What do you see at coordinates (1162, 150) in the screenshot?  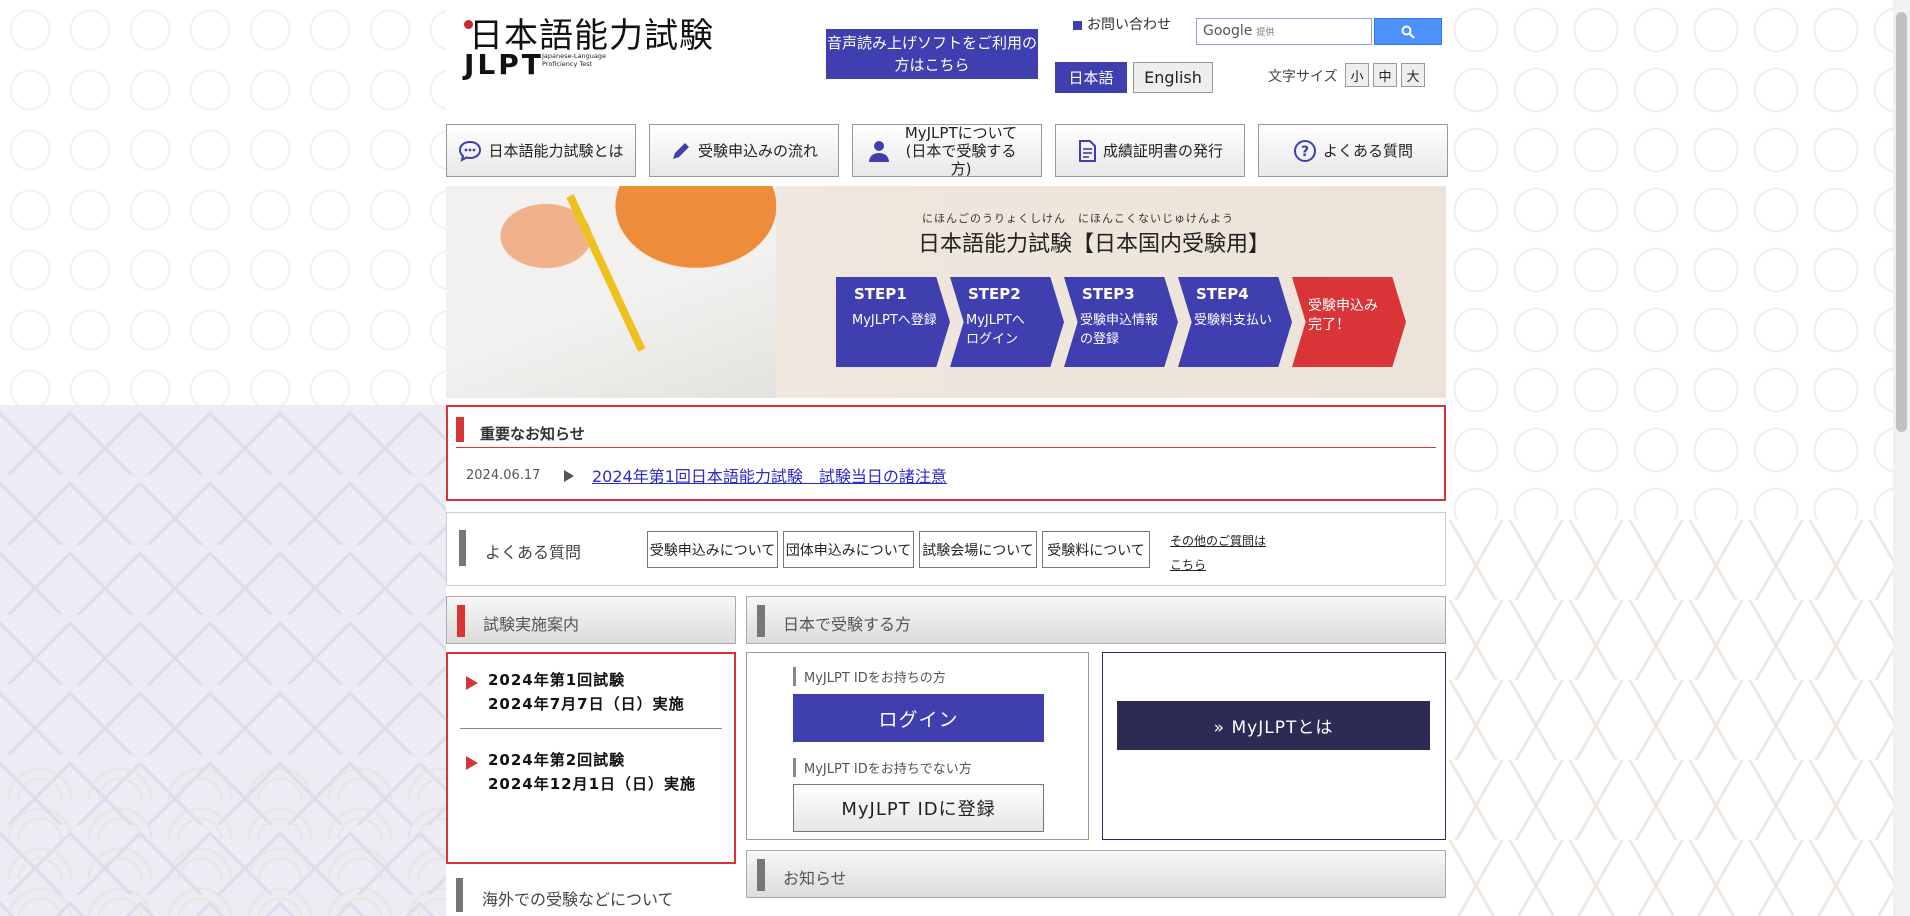 I see `nav-certificate-label: 成績証明書の発行` at bounding box center [1162, 150].